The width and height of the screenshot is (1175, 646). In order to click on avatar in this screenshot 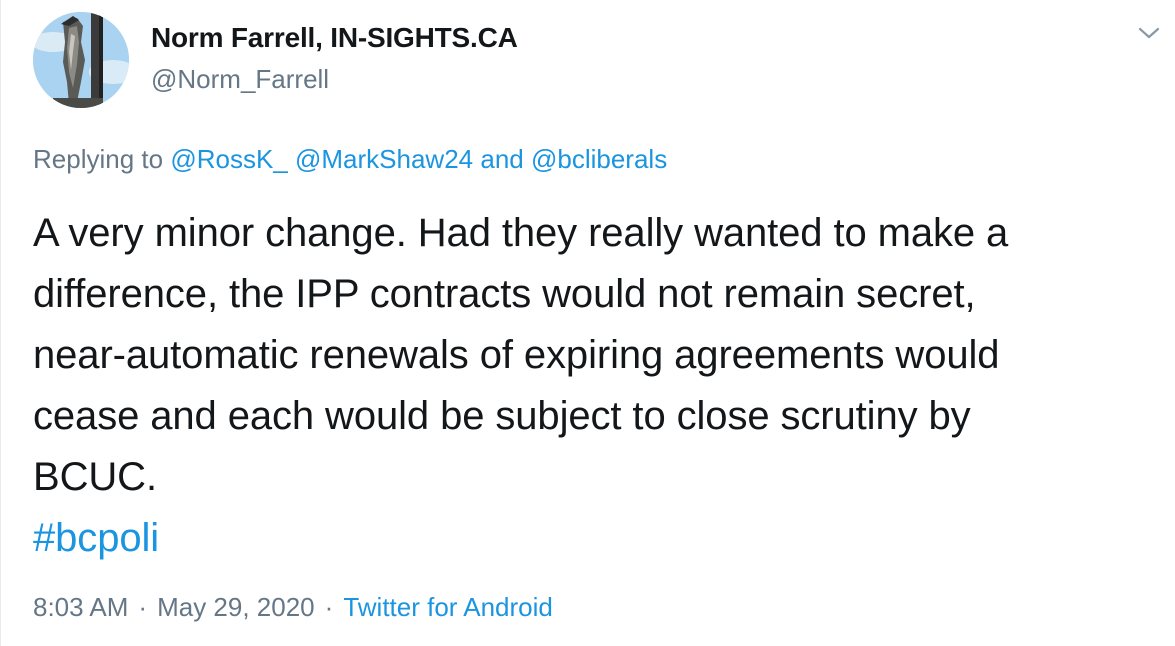, I will do `click(81, 60)`.